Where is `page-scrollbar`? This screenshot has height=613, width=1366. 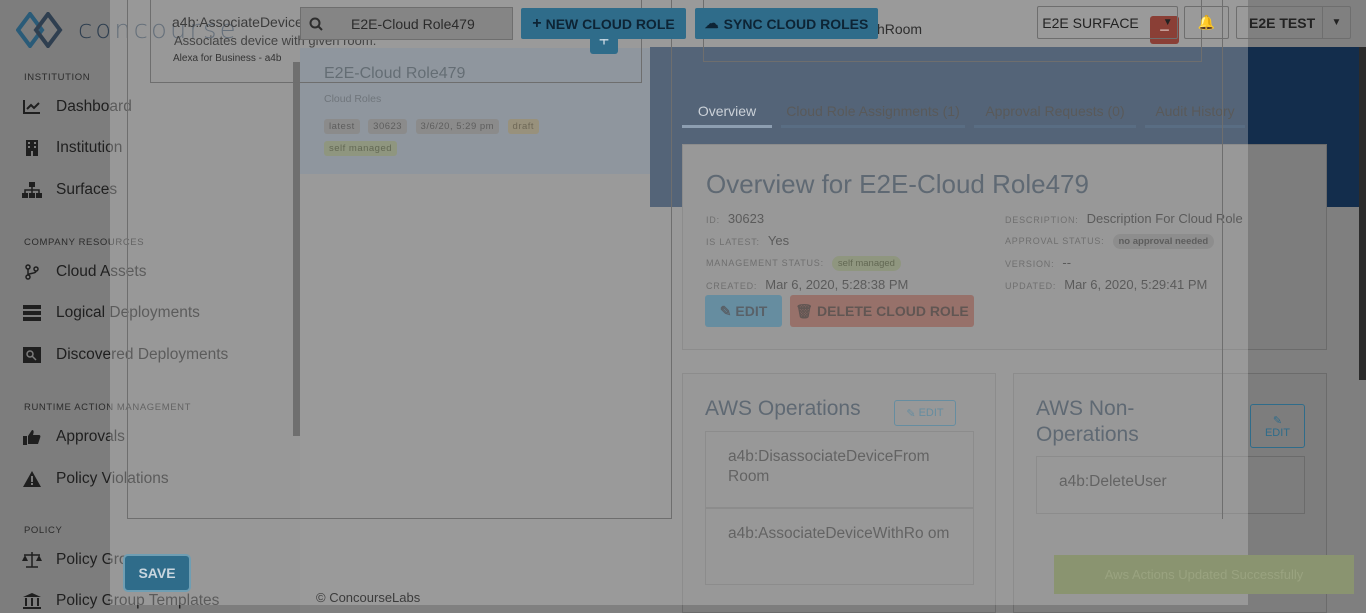
page-scrollbar is located at coordinates (1362, 213).